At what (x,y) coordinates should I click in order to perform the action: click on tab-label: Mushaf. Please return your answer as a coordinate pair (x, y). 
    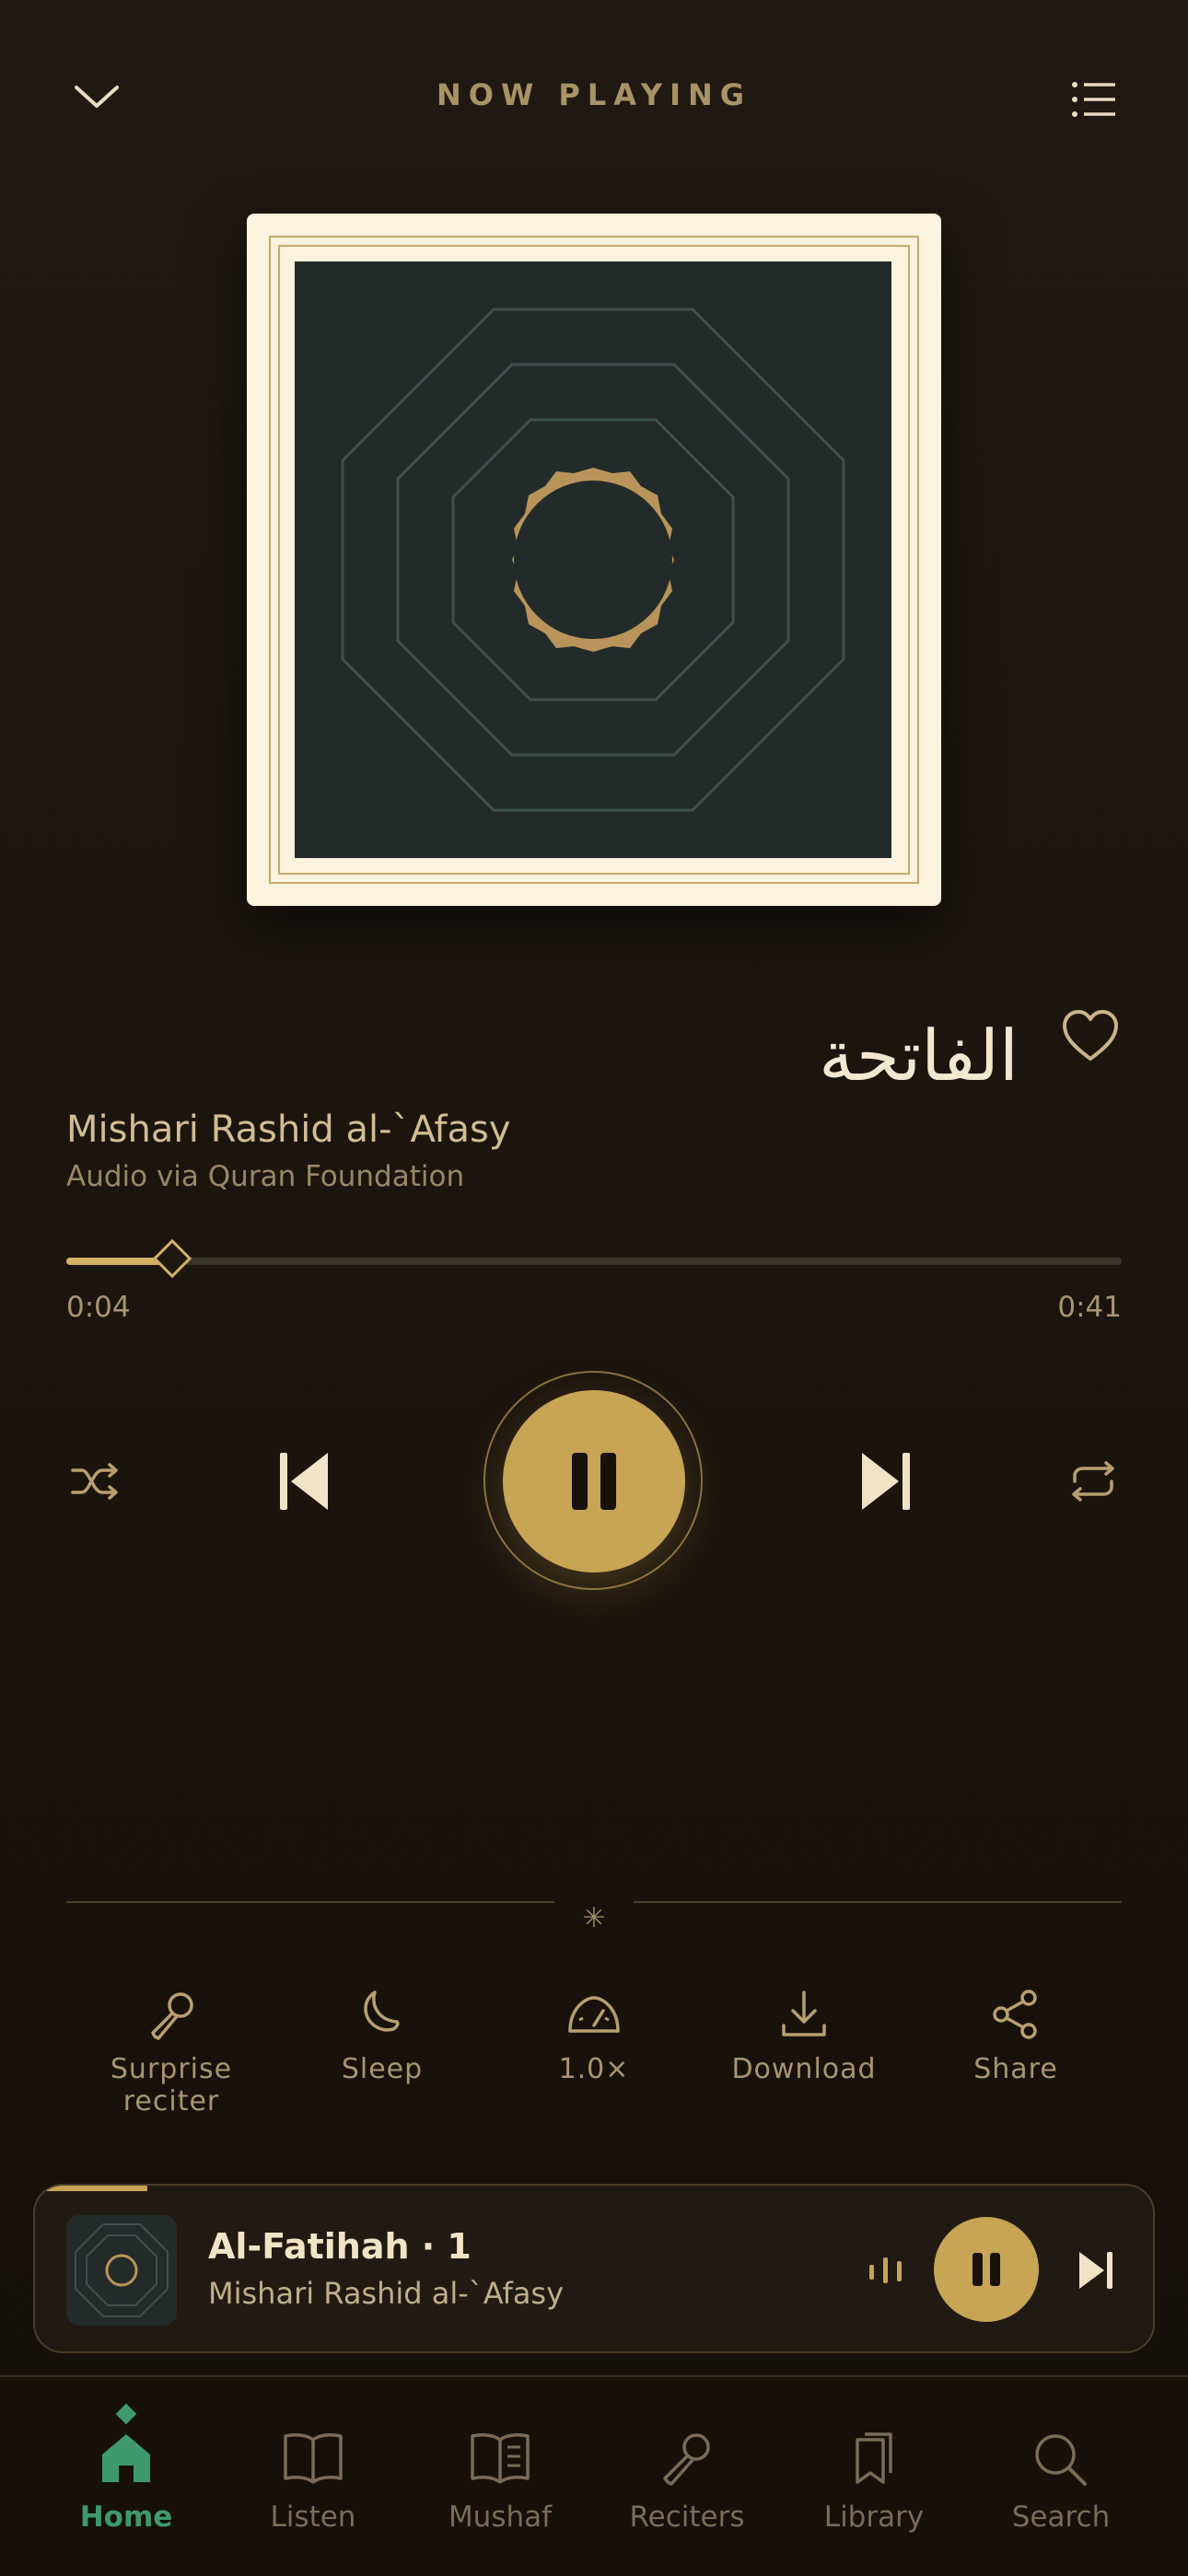
    Looking at the image, I should click on (500, 2517).